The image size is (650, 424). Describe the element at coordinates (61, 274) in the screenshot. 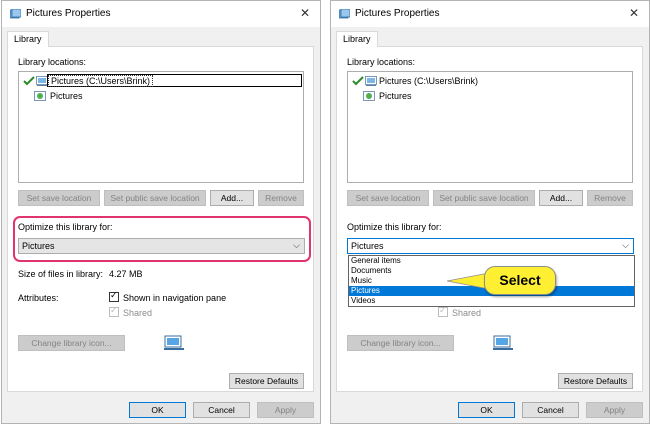

I see `size-label: Size of files in library:` at that location.